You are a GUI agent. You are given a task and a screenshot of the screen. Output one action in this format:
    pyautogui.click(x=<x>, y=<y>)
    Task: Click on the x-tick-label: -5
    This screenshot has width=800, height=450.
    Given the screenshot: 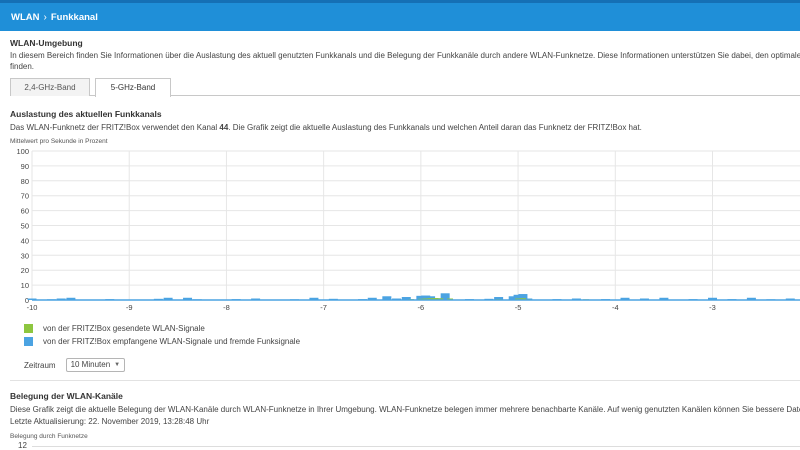 What is the action you would take?
    pyautogui.click(x=518, y=307)
    